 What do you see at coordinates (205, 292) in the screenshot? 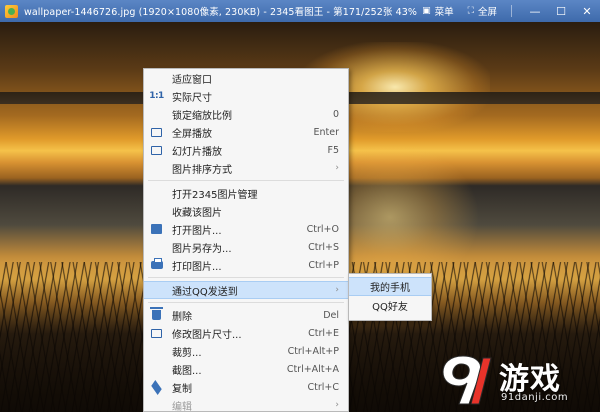
I see `menu-item-label: 通过QQ发送到` at bounding box center [205, 292].